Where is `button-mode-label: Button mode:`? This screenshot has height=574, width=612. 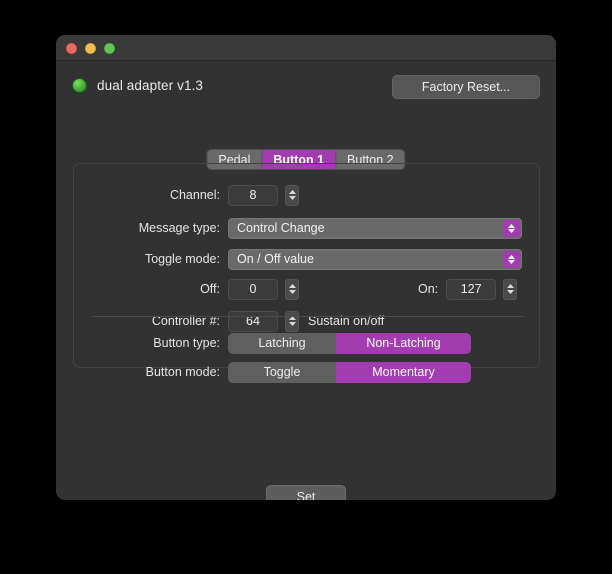
button-mode-label: Button mode: is located at coordinates (182, 372).